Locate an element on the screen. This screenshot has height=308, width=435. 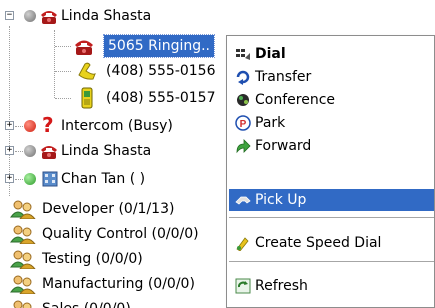
conference-icon is located at coordinates (243, 100).